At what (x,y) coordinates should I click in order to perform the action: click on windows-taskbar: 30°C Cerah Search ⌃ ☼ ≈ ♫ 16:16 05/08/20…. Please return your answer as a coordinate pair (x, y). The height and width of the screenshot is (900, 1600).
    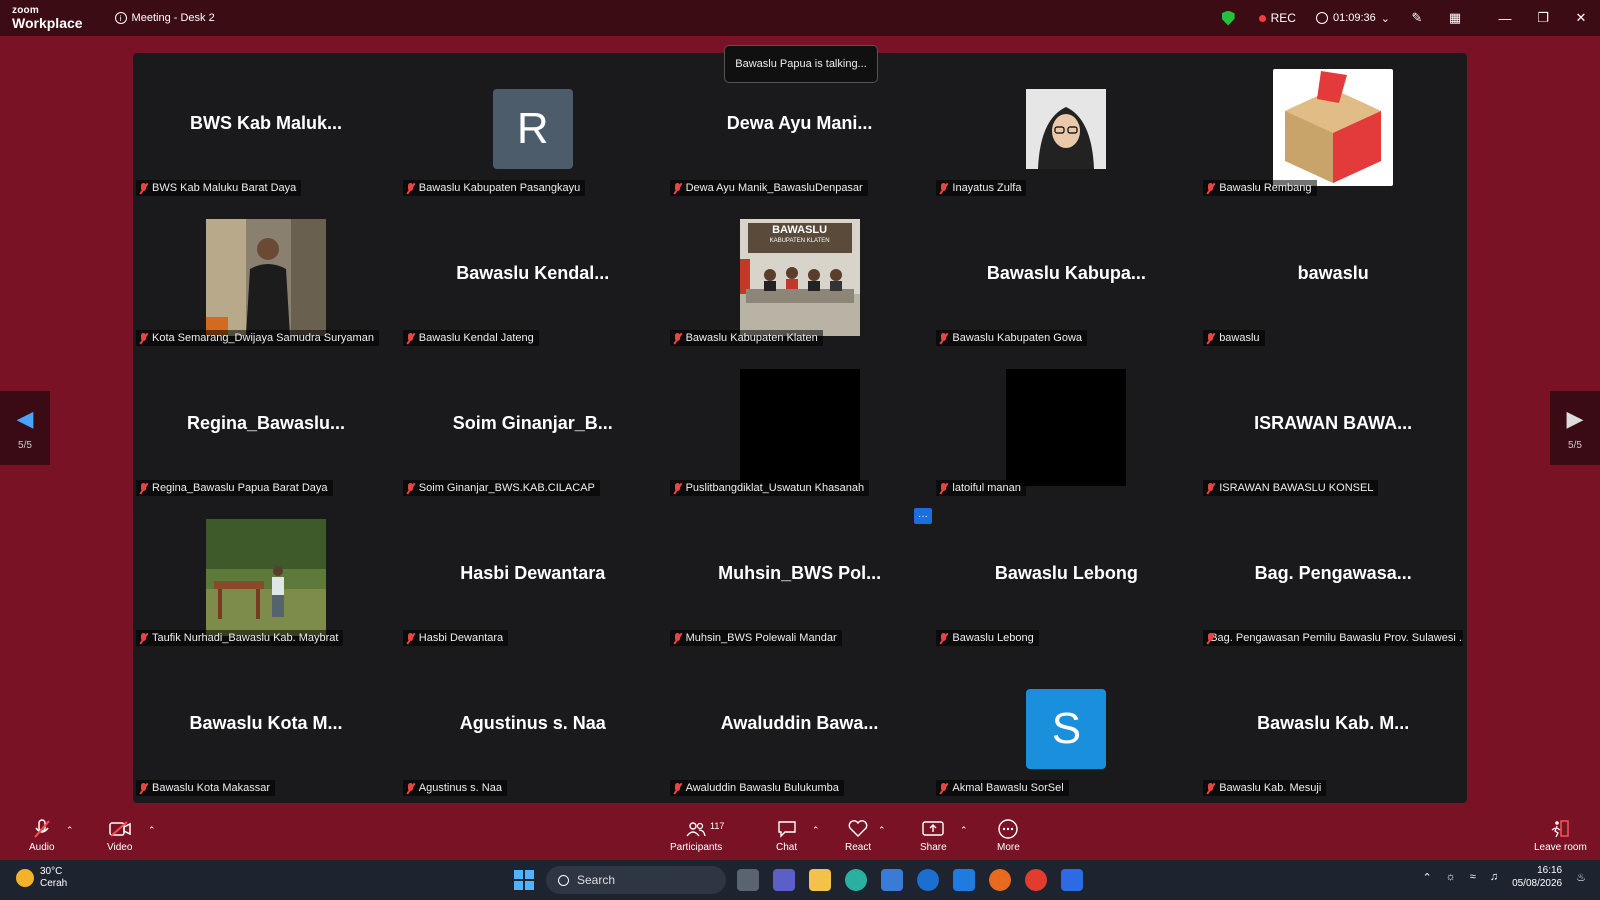
    Looking at the image, I should click on (800, 880).